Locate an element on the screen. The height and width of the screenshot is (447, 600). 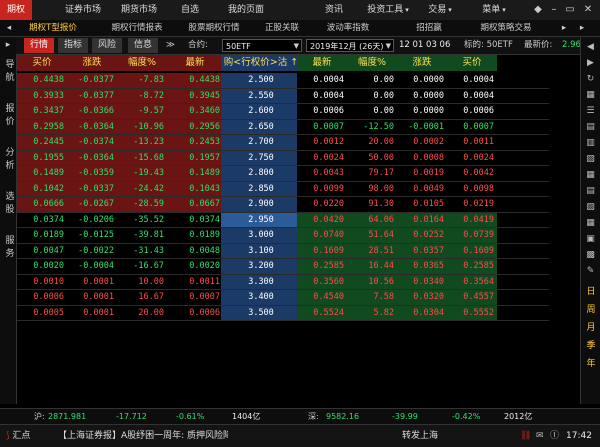
tab-risk: 风险 is located at coordinates (107, 45).